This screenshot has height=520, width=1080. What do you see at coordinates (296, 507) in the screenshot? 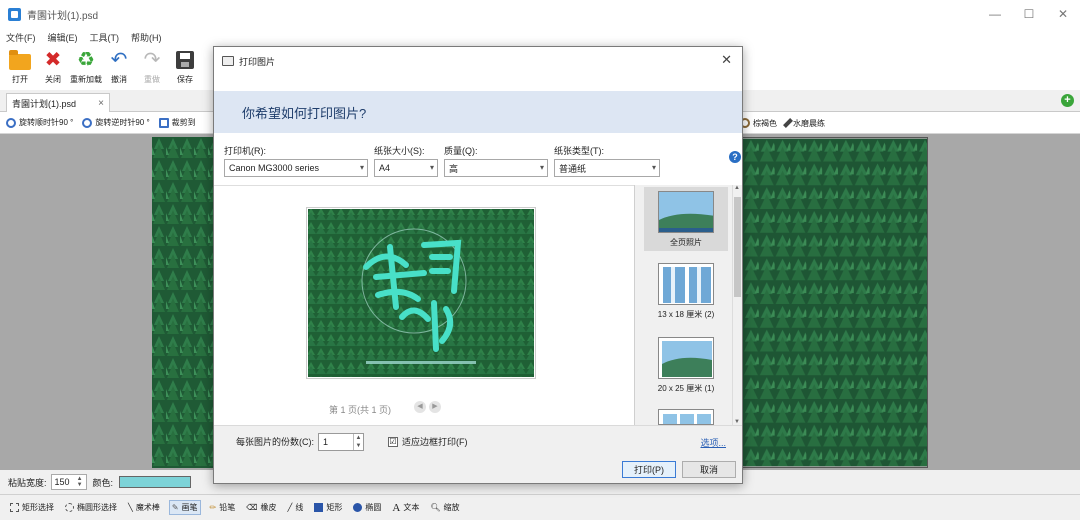
I see `tool-line: ╱ 线` at bounding box center [296, 507].